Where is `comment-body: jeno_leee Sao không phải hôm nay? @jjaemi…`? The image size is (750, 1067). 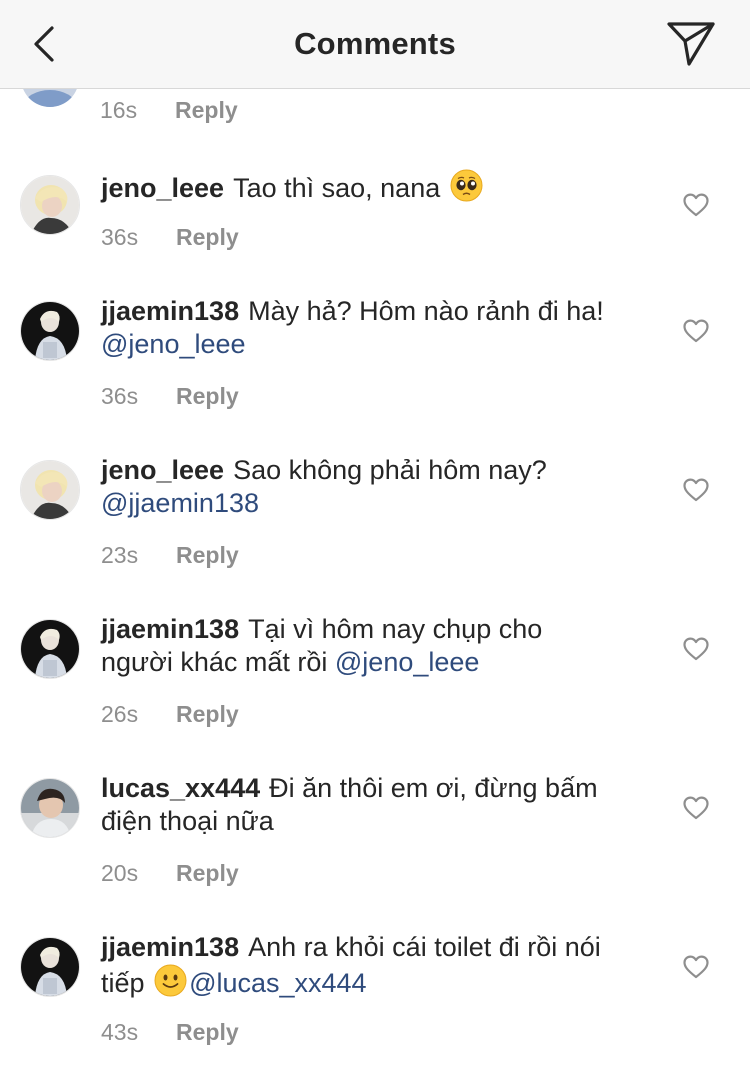 comment-body: jeno_leee Sao không phải hôm nay? @jjaemi… is located at coordinates (381, 487).